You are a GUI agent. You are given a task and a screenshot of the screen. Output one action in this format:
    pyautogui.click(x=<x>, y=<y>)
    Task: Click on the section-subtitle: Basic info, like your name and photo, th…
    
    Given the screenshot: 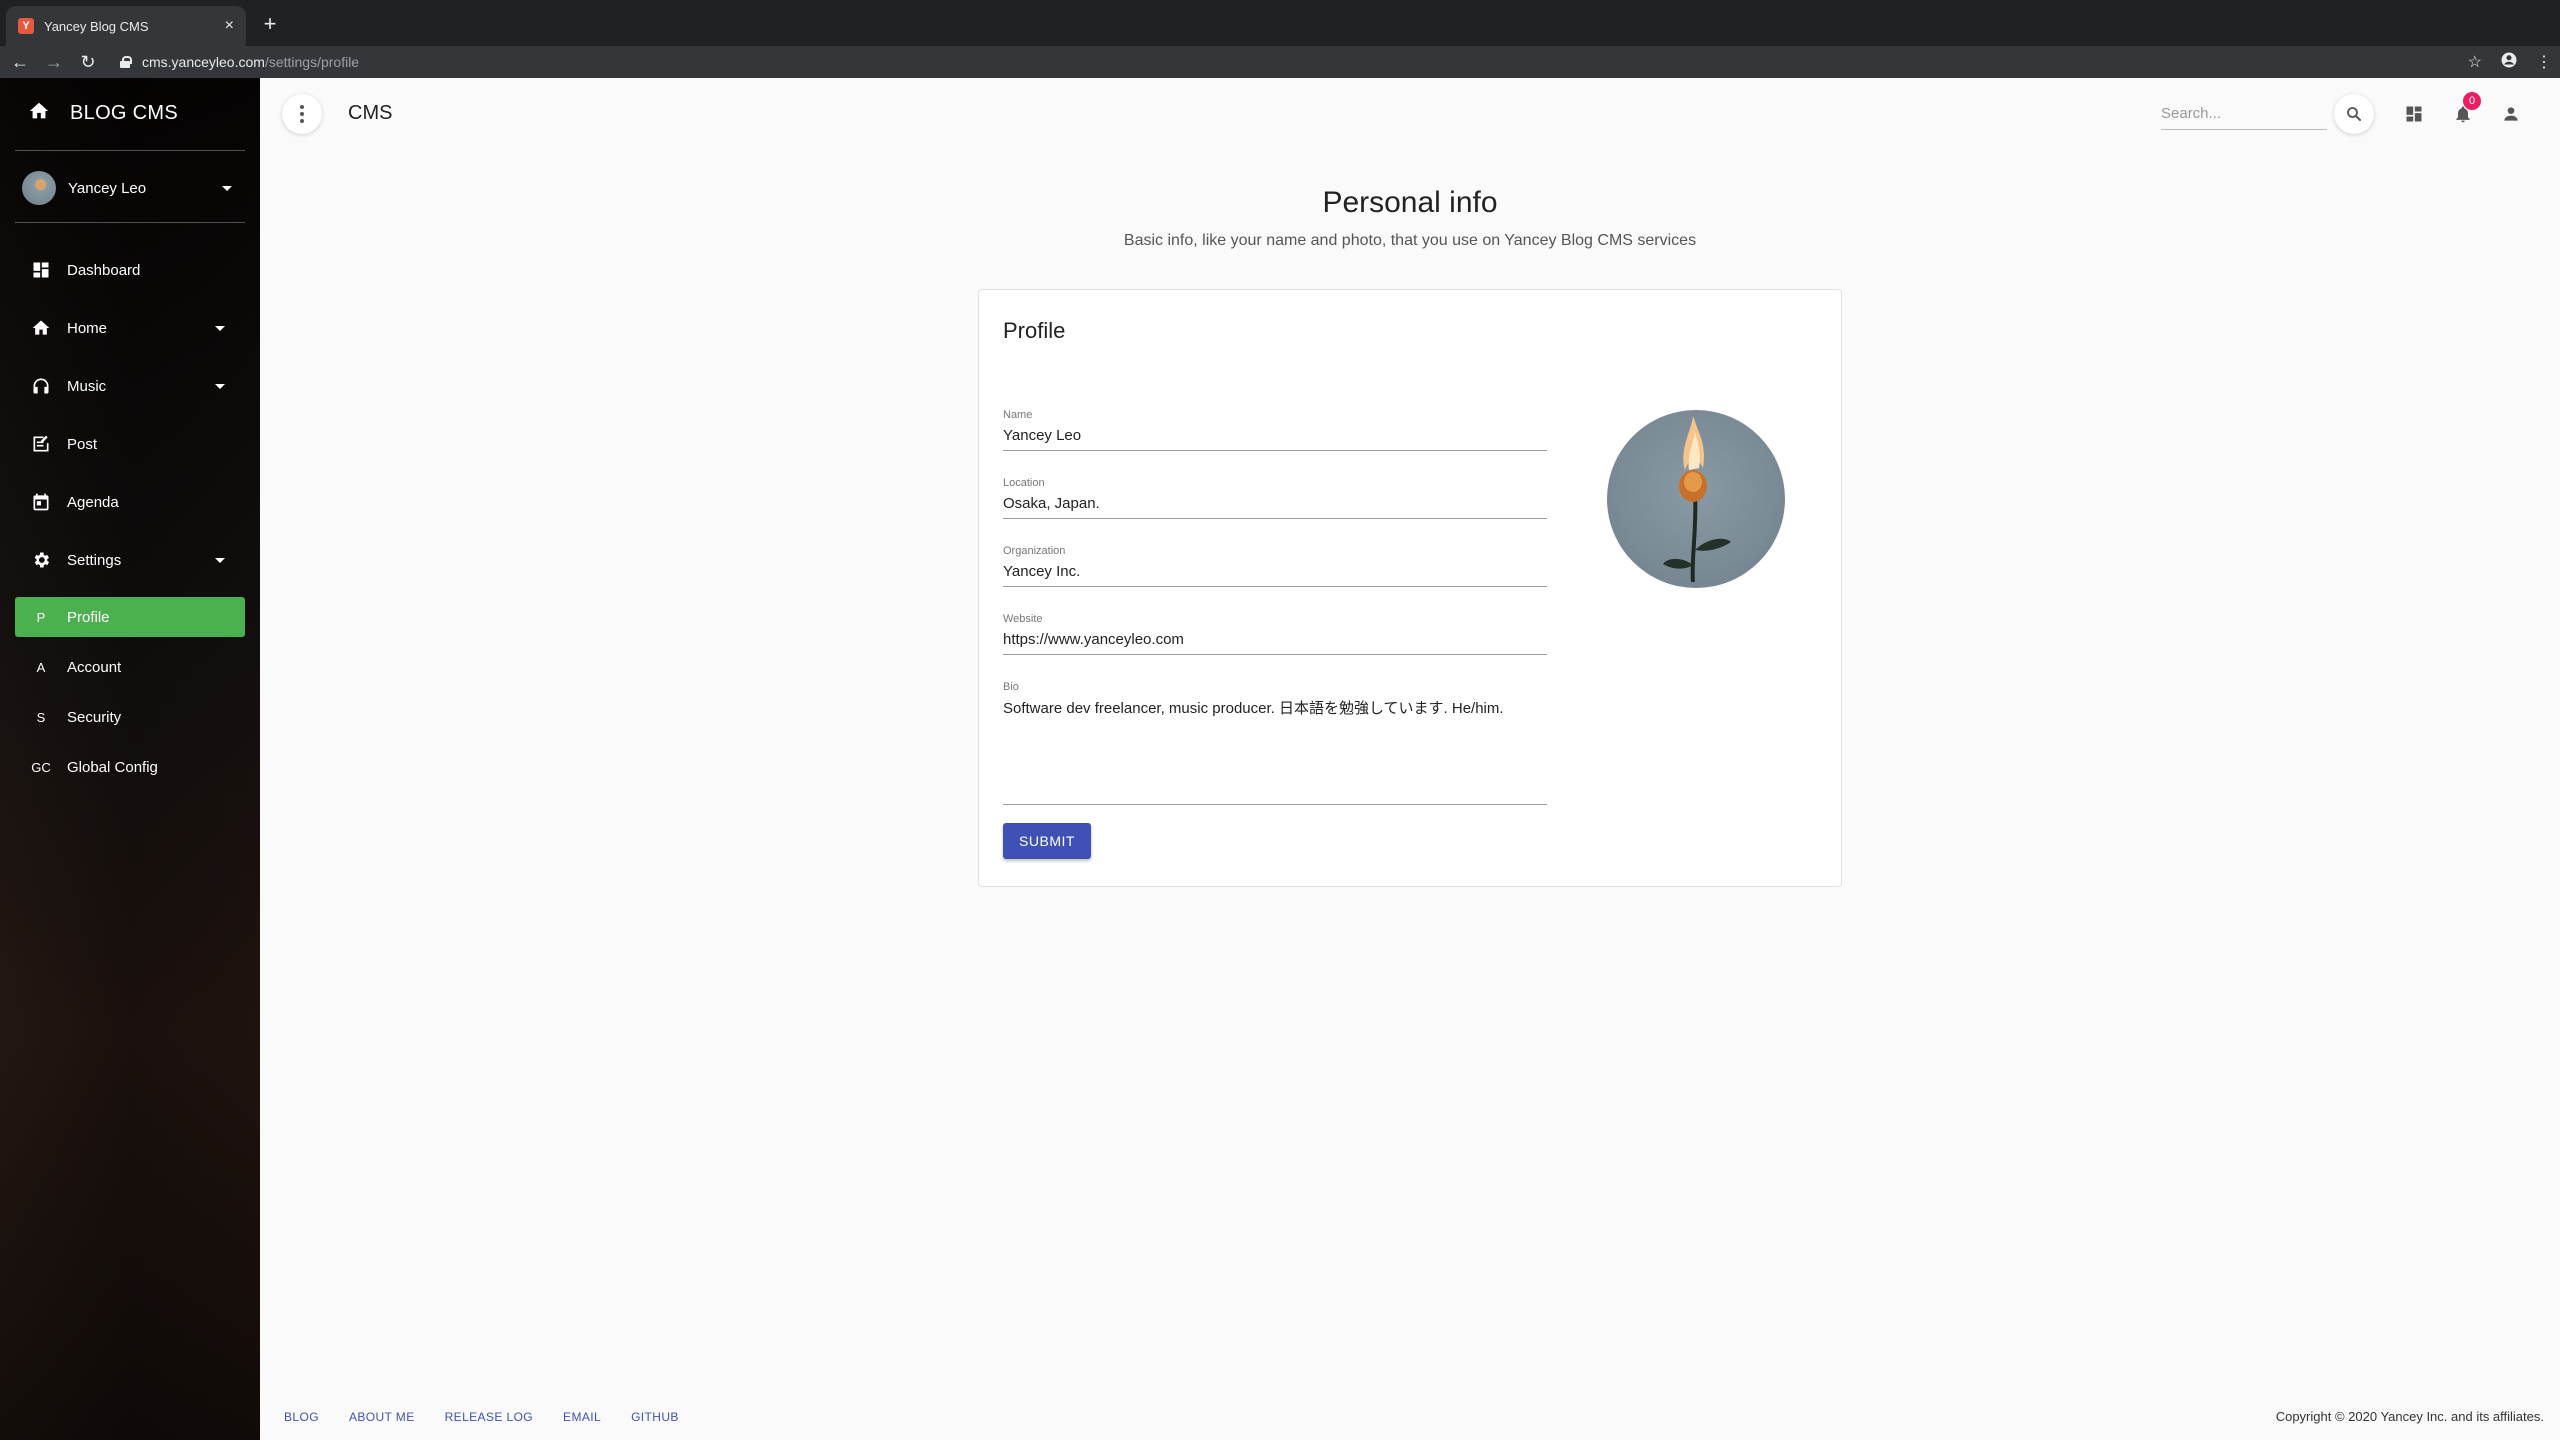 What is the action you would take?
    pyautogui.click(x=1410, y=240)
    